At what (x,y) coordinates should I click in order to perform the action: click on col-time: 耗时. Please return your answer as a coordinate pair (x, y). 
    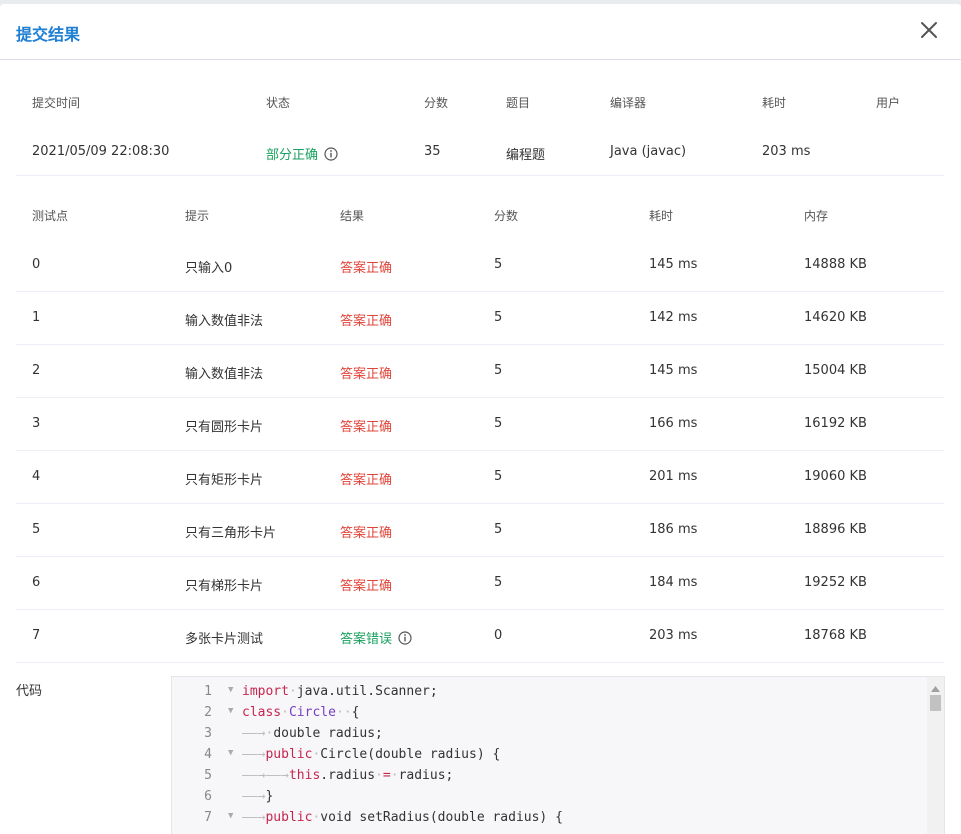
    Looking at the image, I should click on (661, 216).